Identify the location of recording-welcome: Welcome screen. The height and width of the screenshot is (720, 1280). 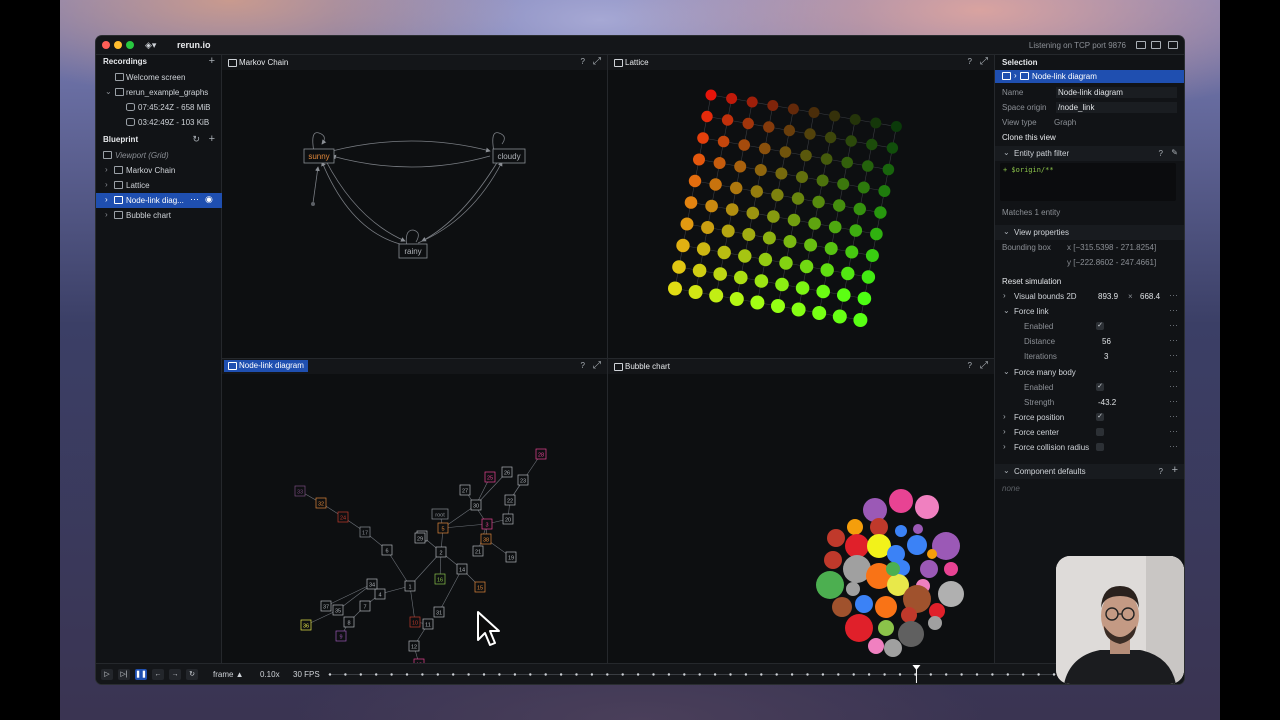
(159, 77).